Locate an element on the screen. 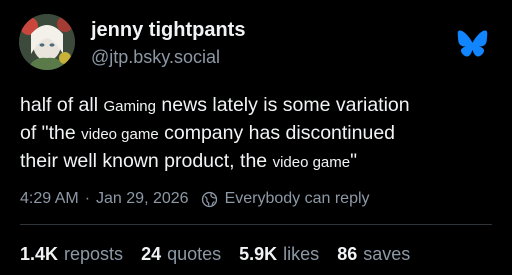  stat-reposts-label: reposts is located at coordinates (94, 254).